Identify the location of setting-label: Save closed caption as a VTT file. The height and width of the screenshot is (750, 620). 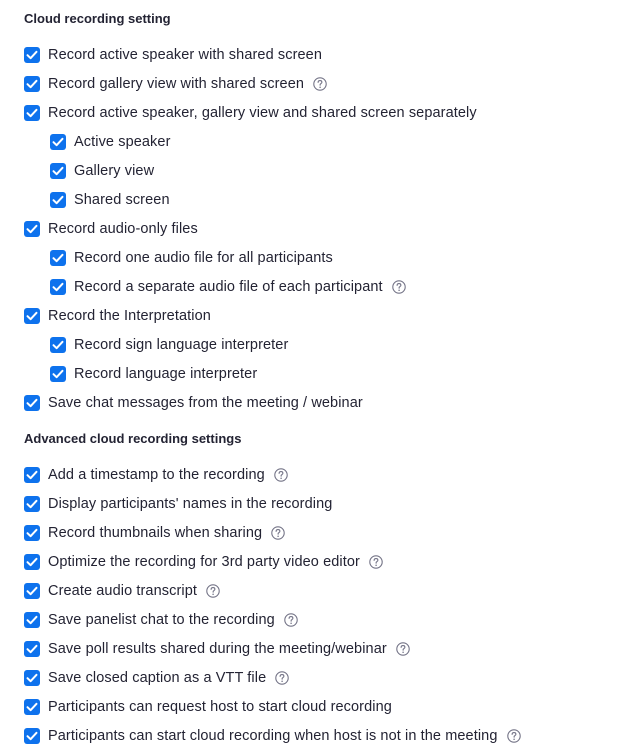
(157, 678).